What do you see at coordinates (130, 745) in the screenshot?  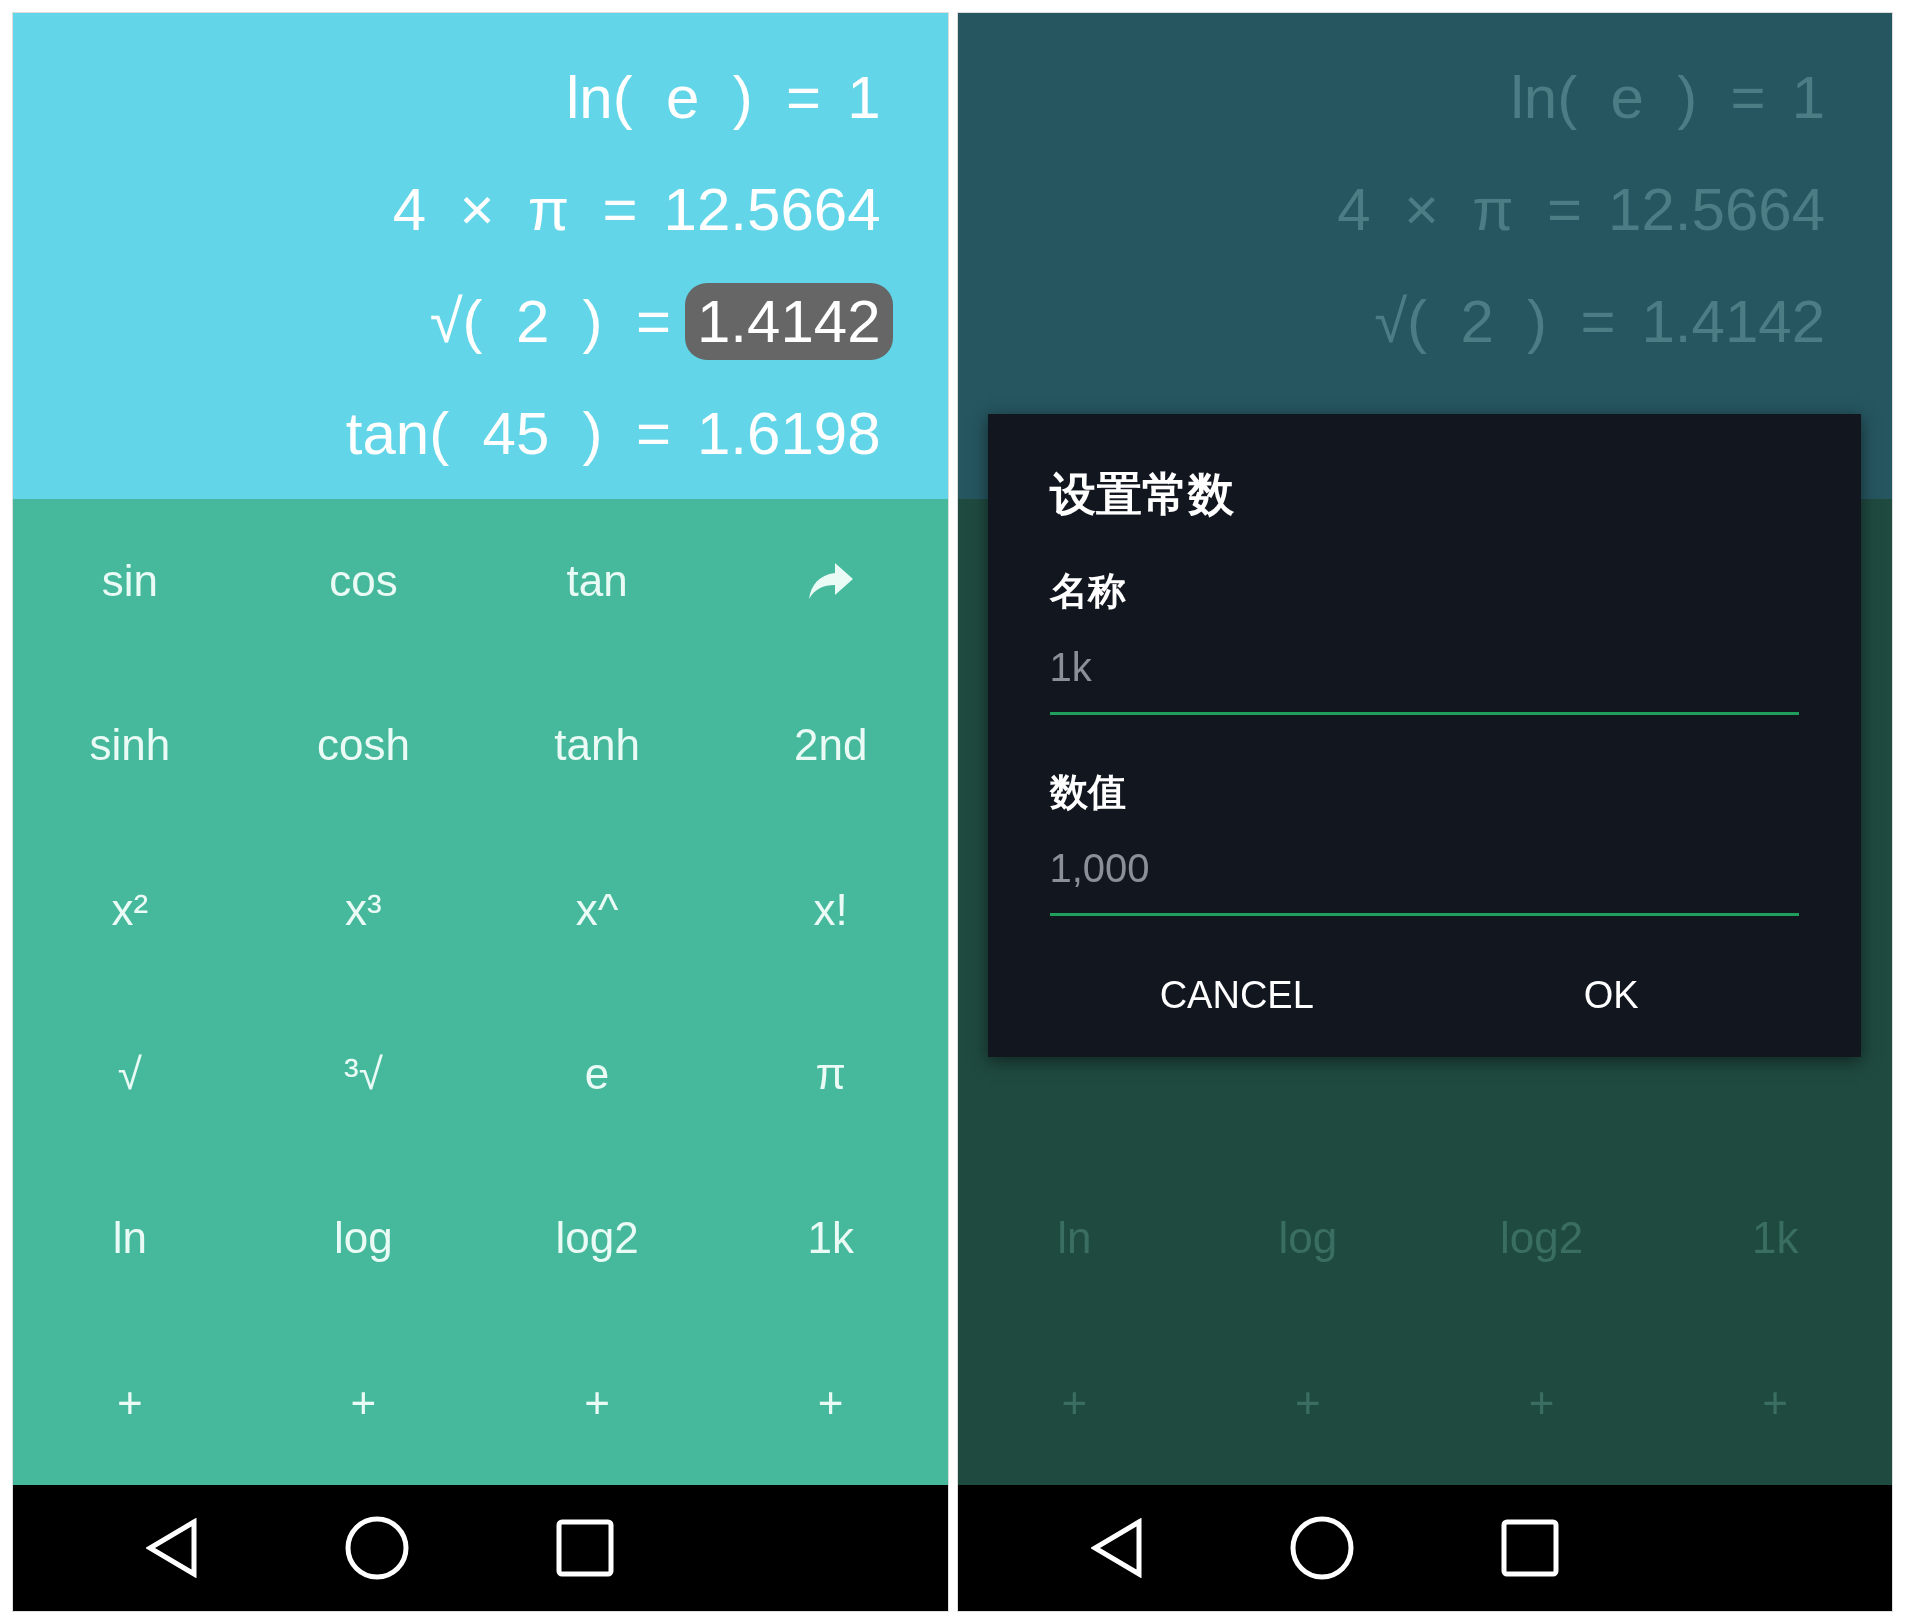 I see `calculator-key: sinh` at bounding box center [130, 745].